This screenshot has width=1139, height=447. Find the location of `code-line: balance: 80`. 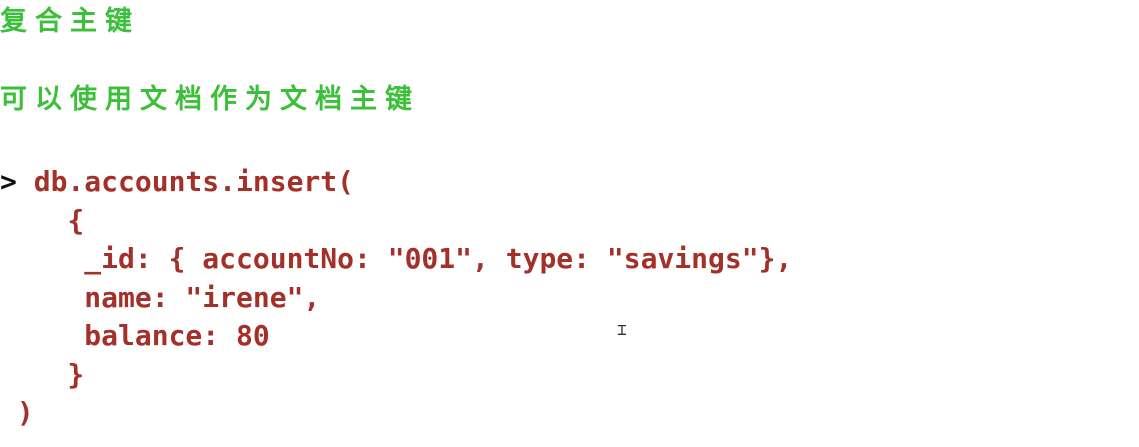

code-line: balance: 80 is located at coordinates (135, 335).